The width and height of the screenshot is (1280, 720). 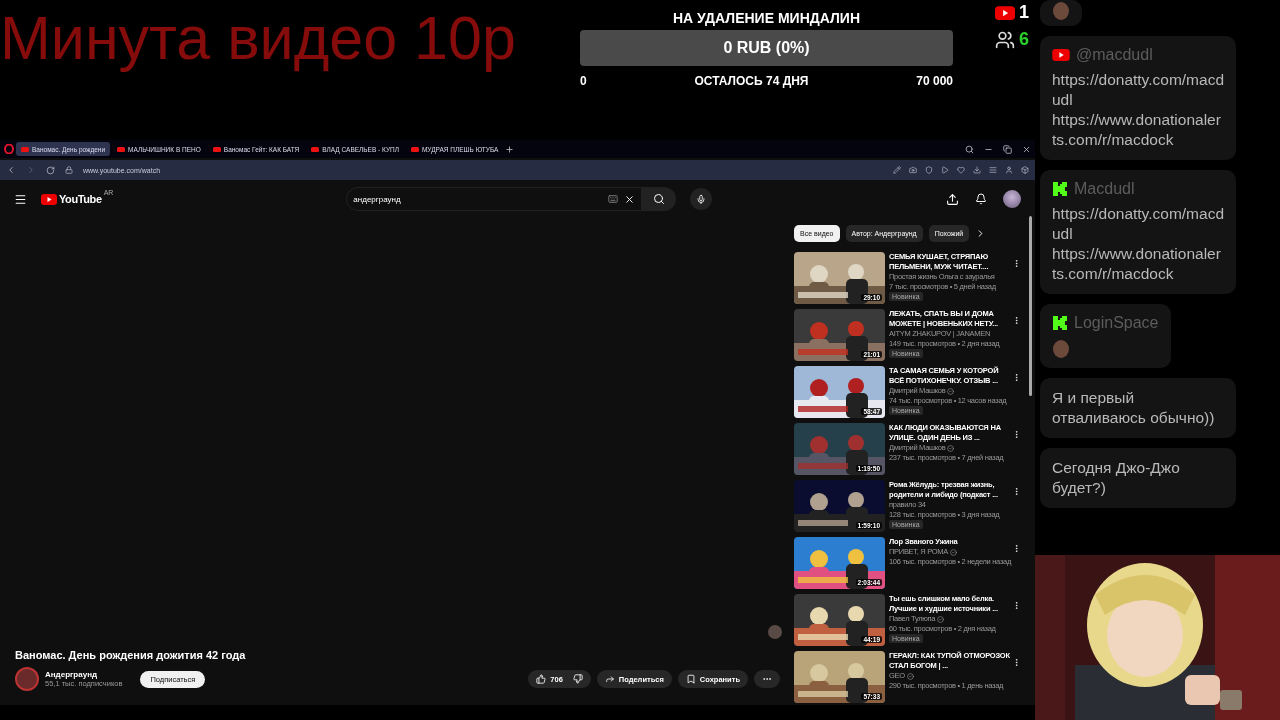 I want to click on viewers-icon, so click(x=1005, y=39).